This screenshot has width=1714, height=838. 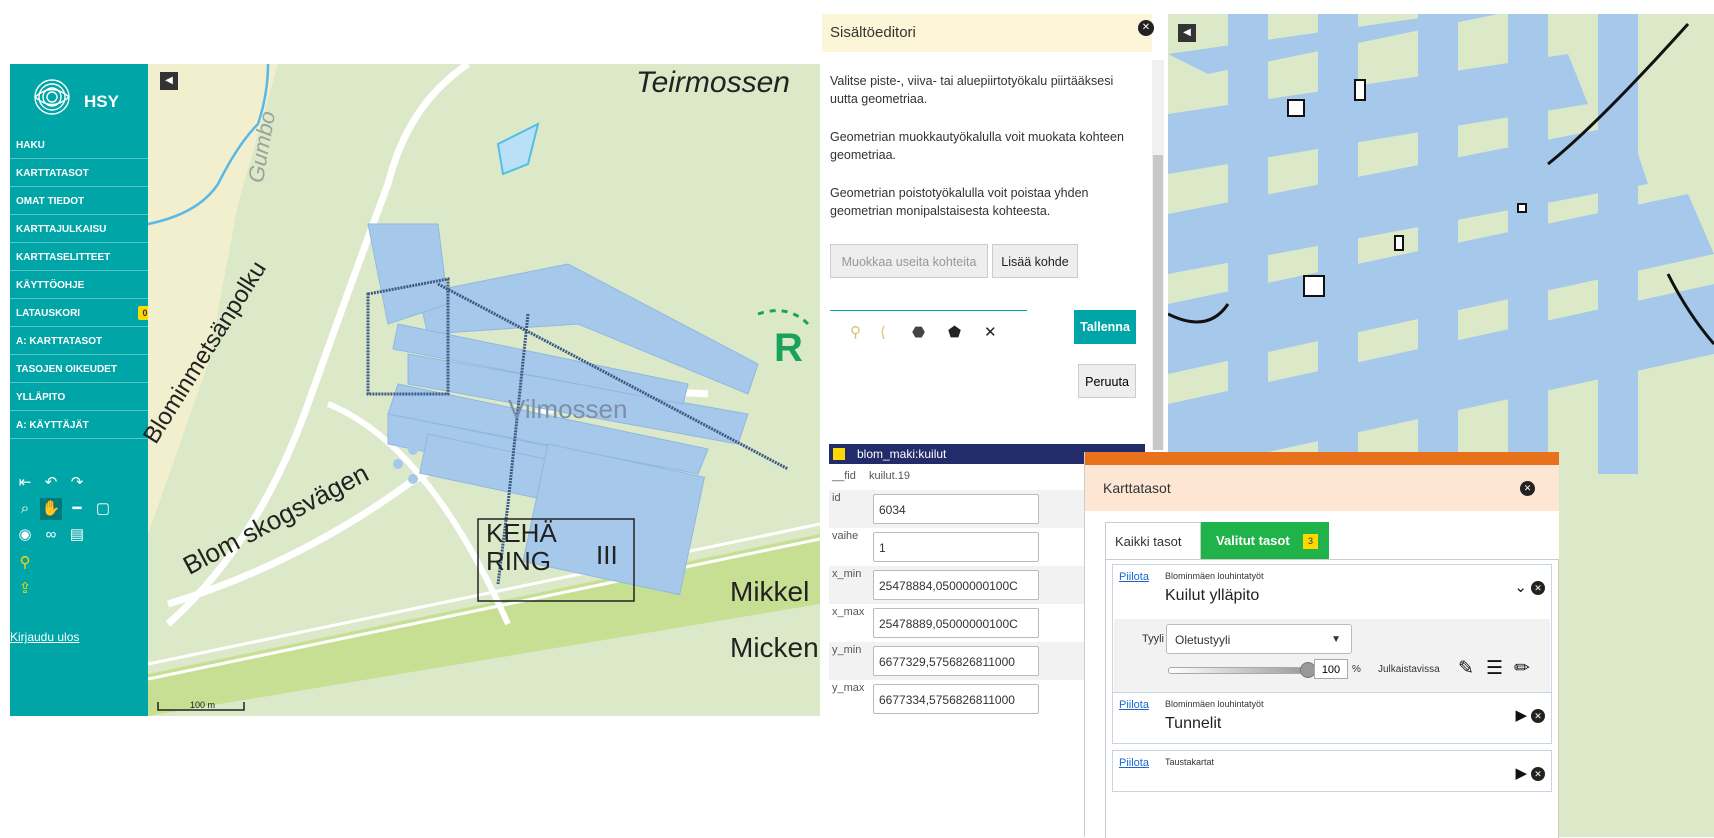 I want to click on collapse-panel-button: ◀, so click(x=1187, y=33).